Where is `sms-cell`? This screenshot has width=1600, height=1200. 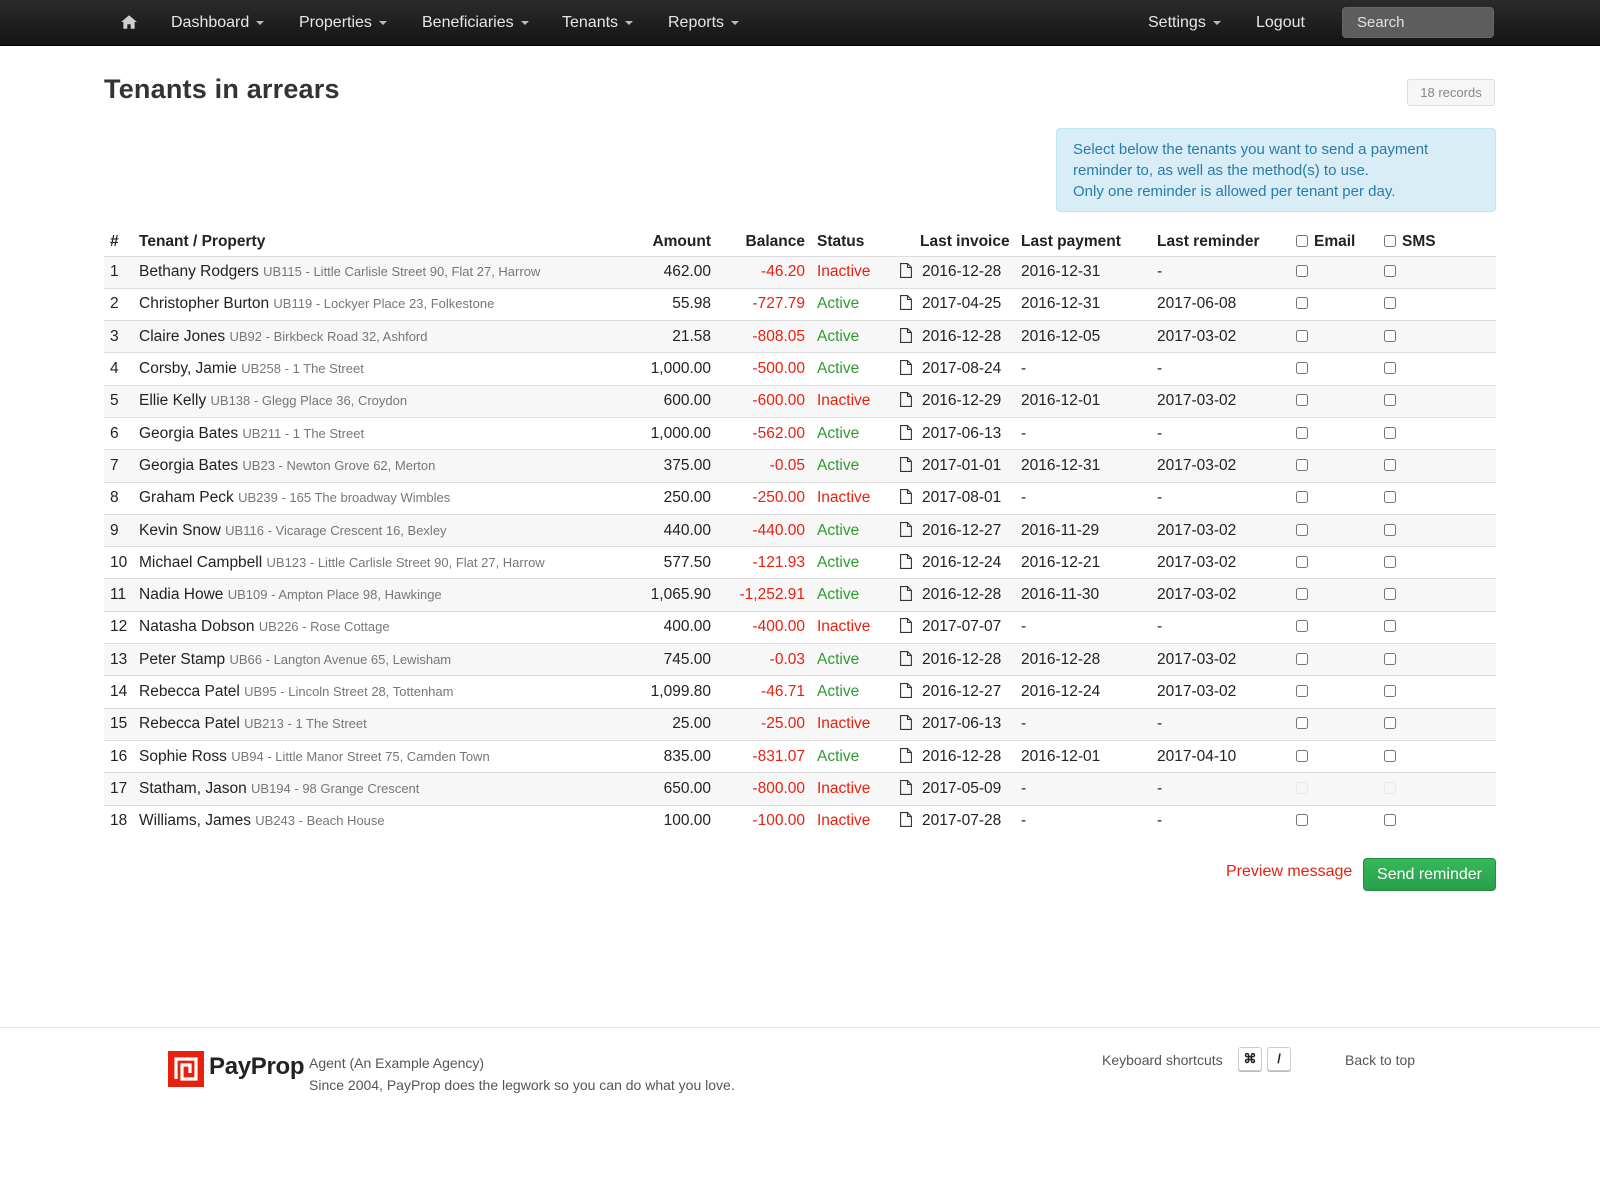 sms-cell is located at coordinates (1437, 433).